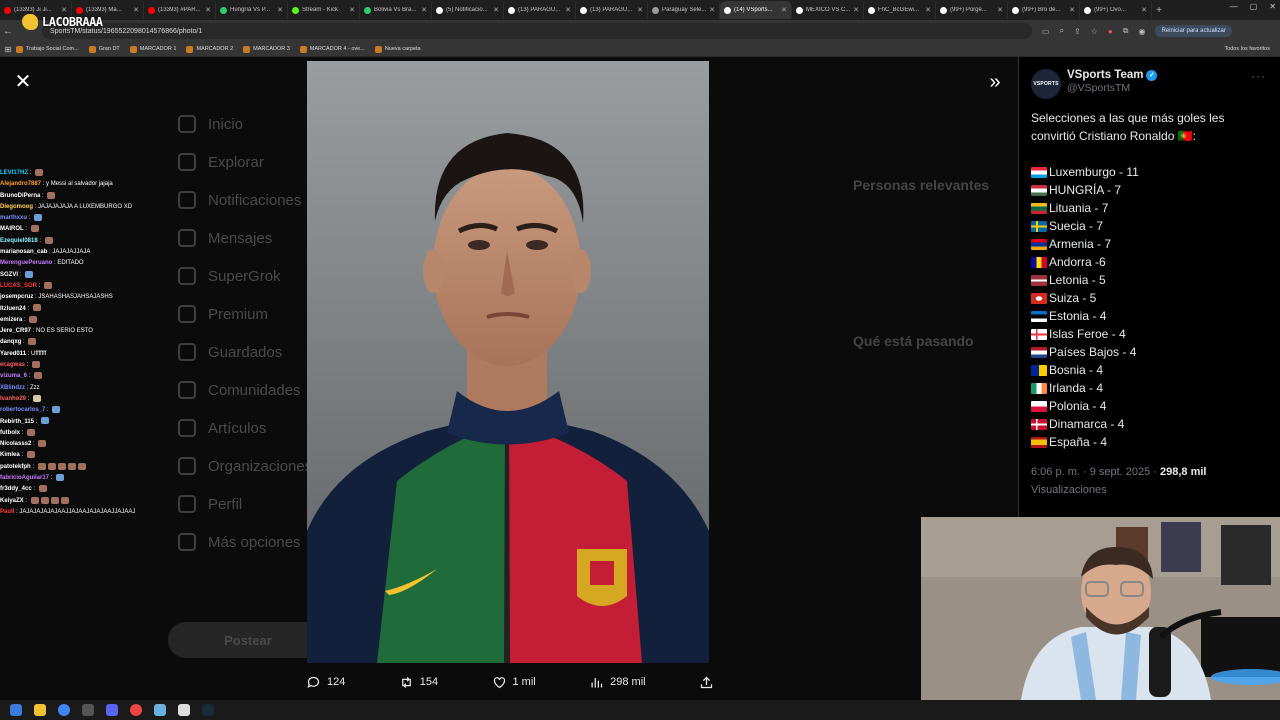  Describe the element at coordinates (19, 241) in the screenshot. I see `chat-username: Ezequiel0818` at that location.